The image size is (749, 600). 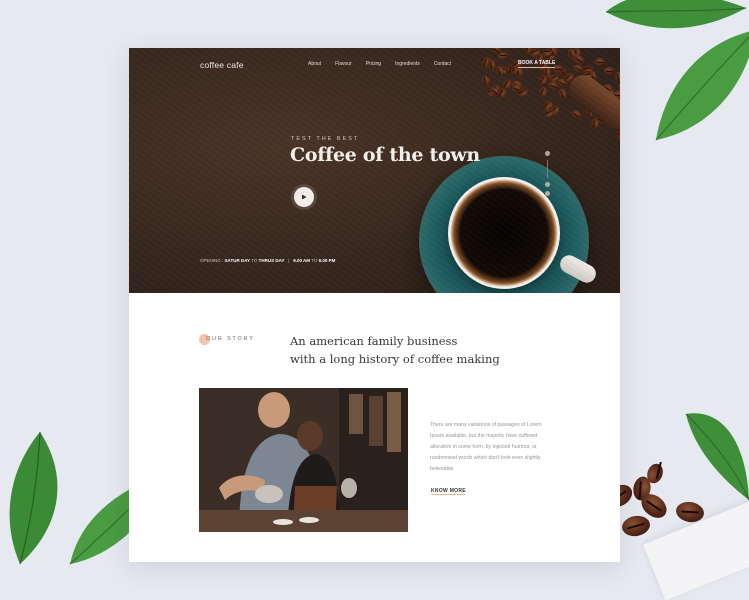 I want to click on opening-label: OPENING :, so click(x=212, y=260).